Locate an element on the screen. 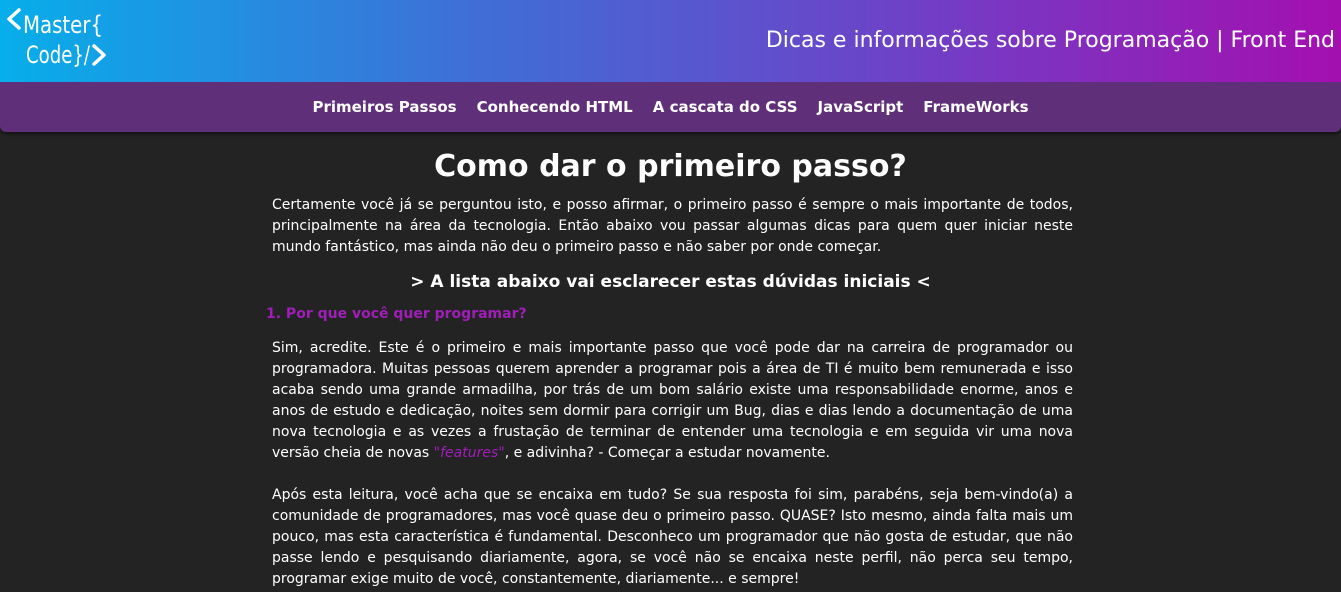 Image resolution: width=1341 pixels, height=592 pixels. nav-item-conhecendo-html: Conhecendo HTML is located at coordinates (555, 107).